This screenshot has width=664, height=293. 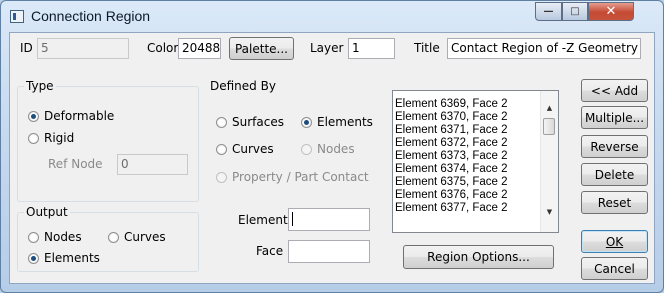 What do you see at coordinates (59, 138) in the screenshot?
I see `radio-rigid-label: Rigid` at bounding box center [59, 138].